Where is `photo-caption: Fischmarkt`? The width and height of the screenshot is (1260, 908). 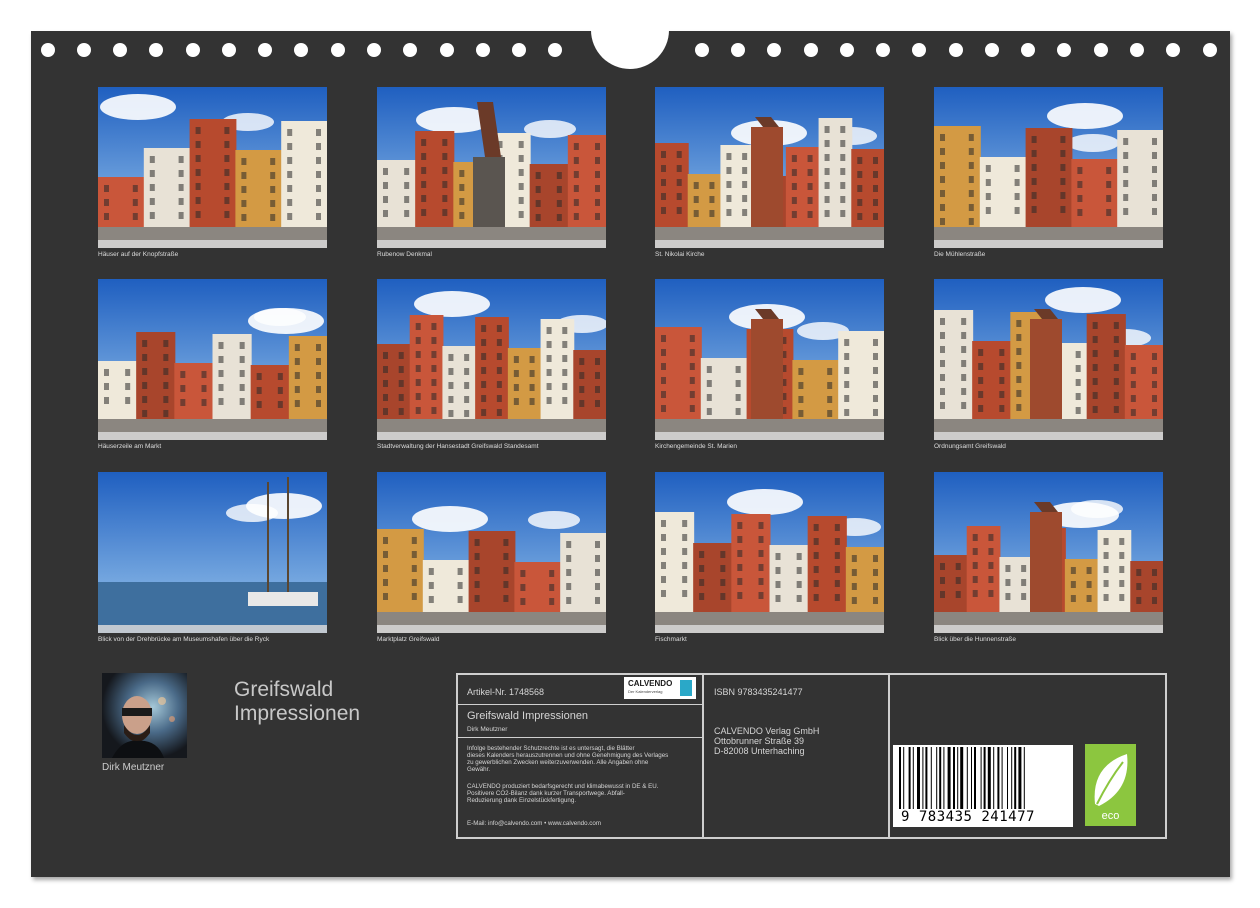
photo-caption: Fischmarkt is located at coordinates (671, 639).